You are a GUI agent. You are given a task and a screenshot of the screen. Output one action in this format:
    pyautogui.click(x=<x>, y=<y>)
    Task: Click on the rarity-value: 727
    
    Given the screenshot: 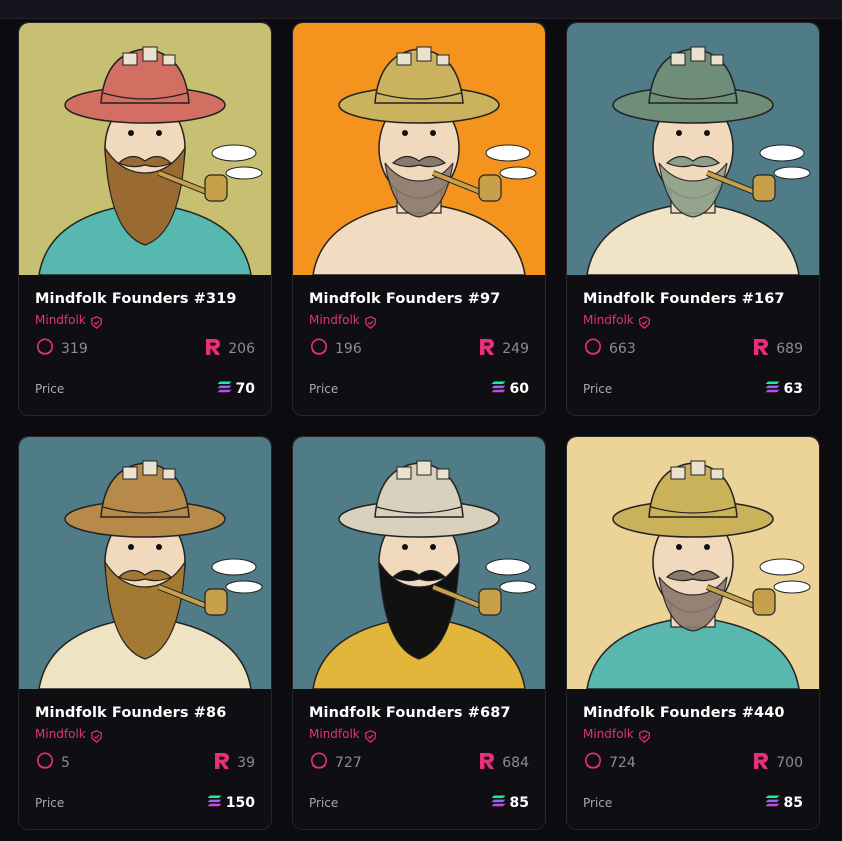 What is the action you would take?
    pyautogui.click(x=348, y=763)
    